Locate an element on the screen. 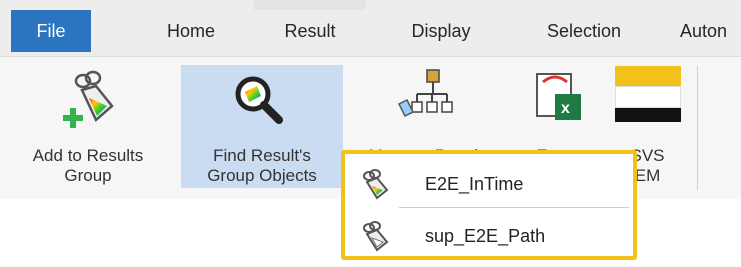  tab-display: Display is located at coordinates (441, 31).